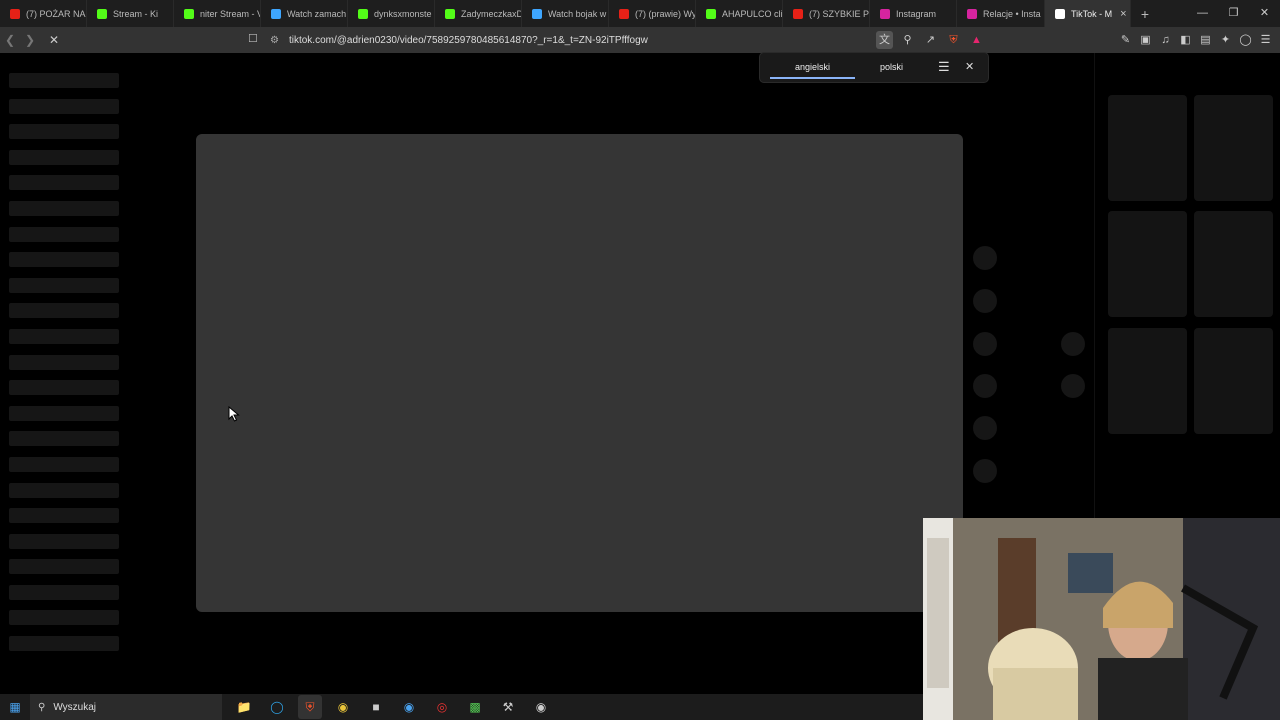  What do you see at coordinates (752, 13) in the screenshot?
I see `tab-label: AHAPULCO clip` at bounding box center [752, 13].